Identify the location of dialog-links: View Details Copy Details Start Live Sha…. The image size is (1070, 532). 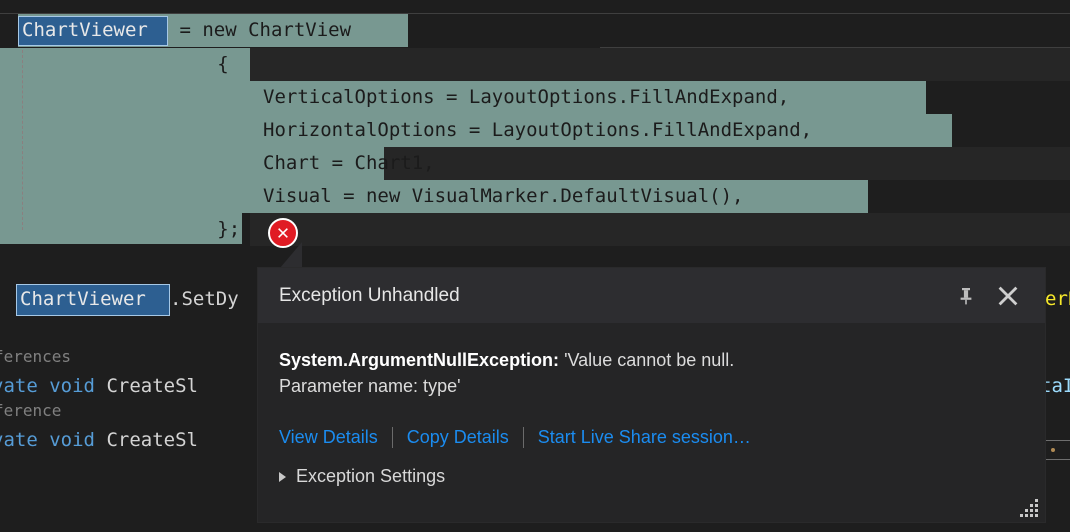
(651, 437).